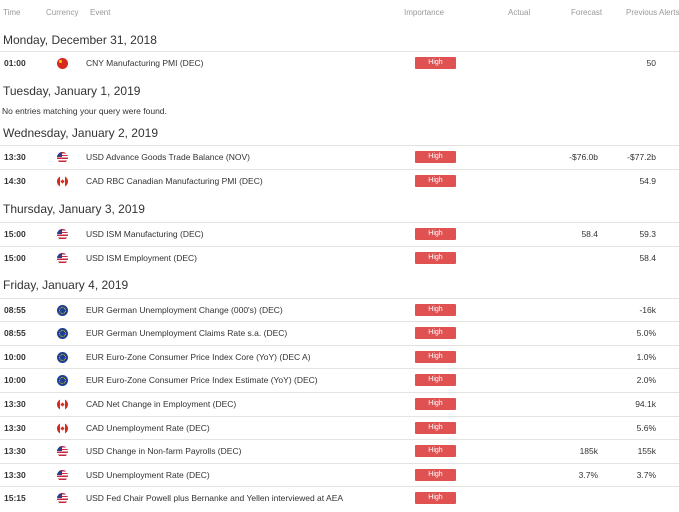 Image resolution: width=679 pixels, height=512 pixels. I want to click on col-forecast: Forecast, so click(587, 12).